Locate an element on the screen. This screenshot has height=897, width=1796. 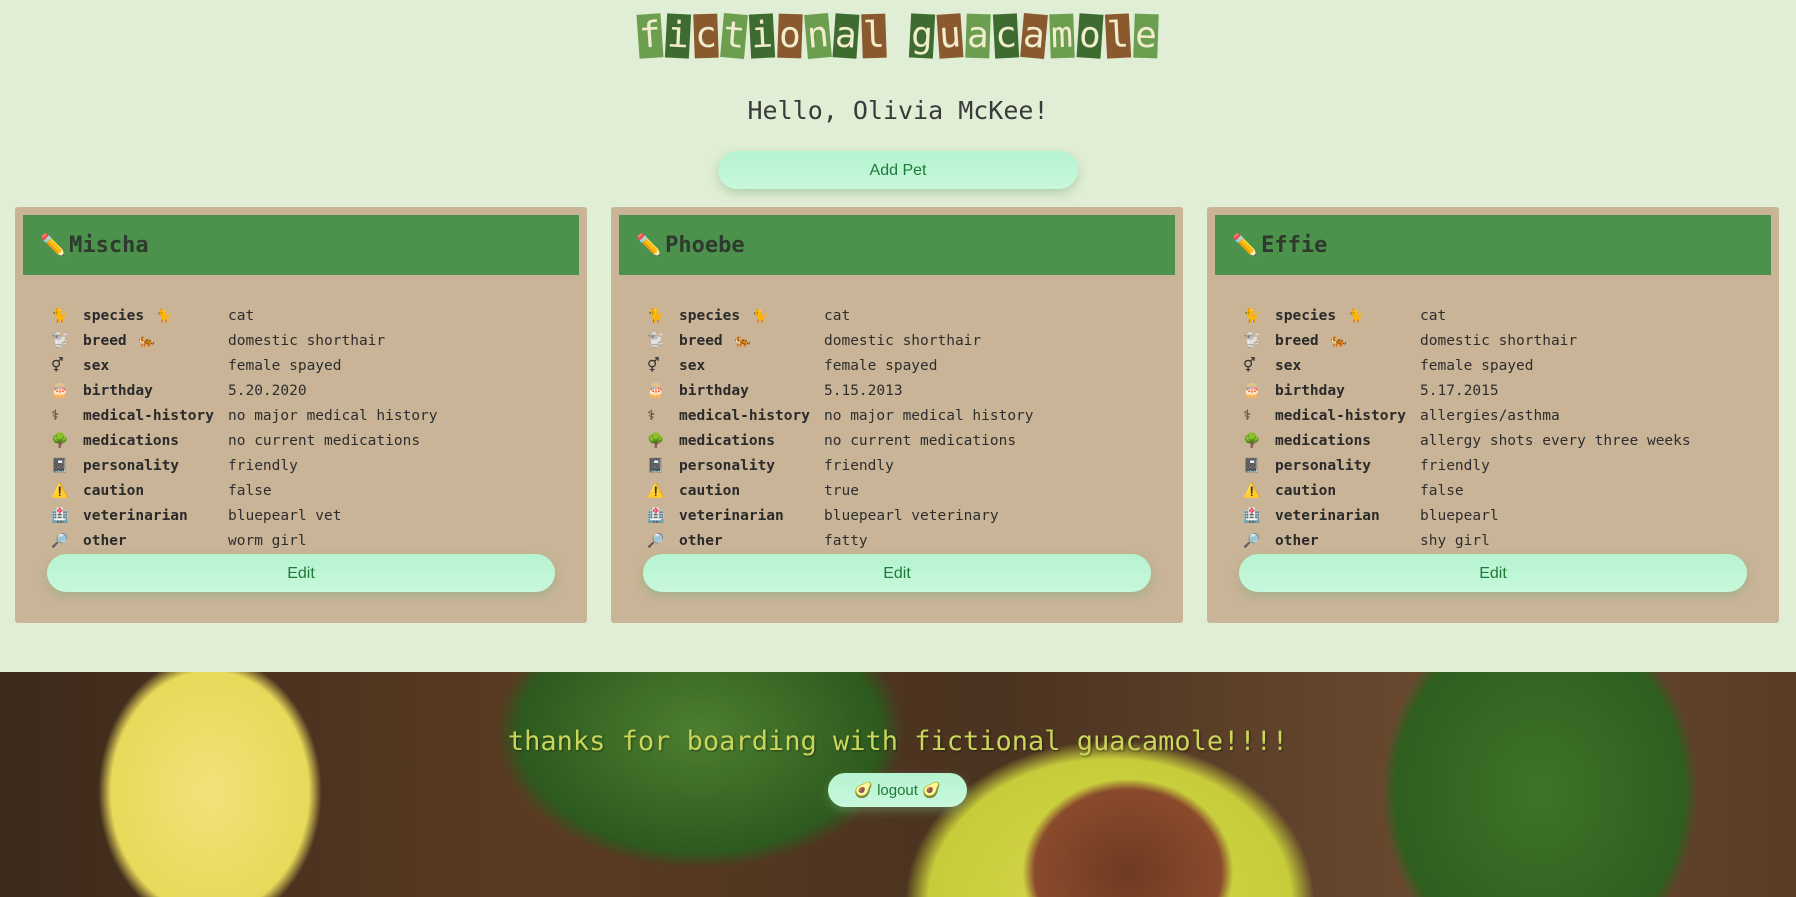
pet-name: Effie is located at coordinates (1294, 245).